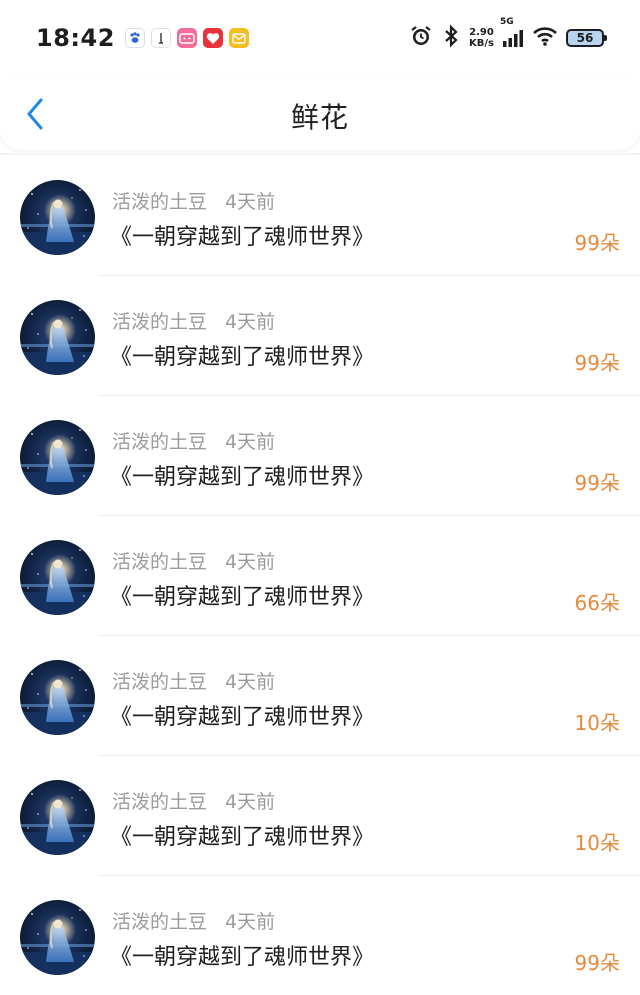  I want to click on network-speed: 2.90 KB/s, so click(481, 38).